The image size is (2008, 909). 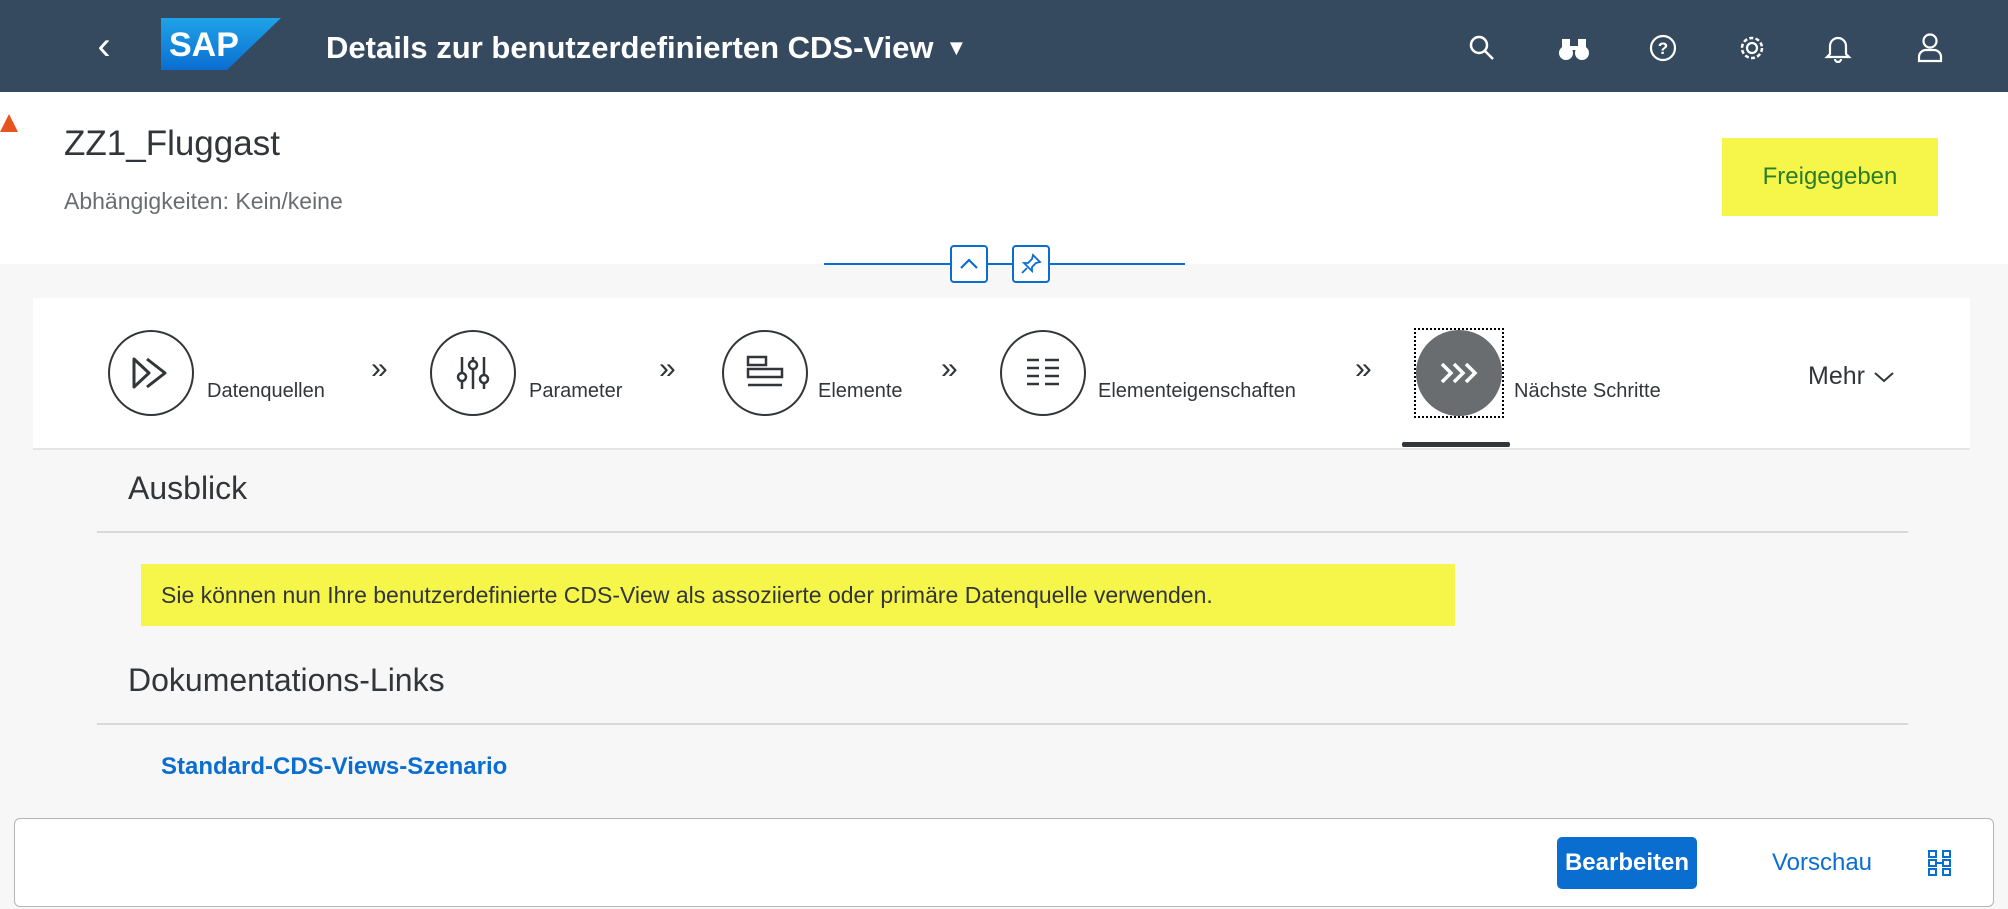 I want to click on more-label: Mehr, so click(x=1836, y=376).